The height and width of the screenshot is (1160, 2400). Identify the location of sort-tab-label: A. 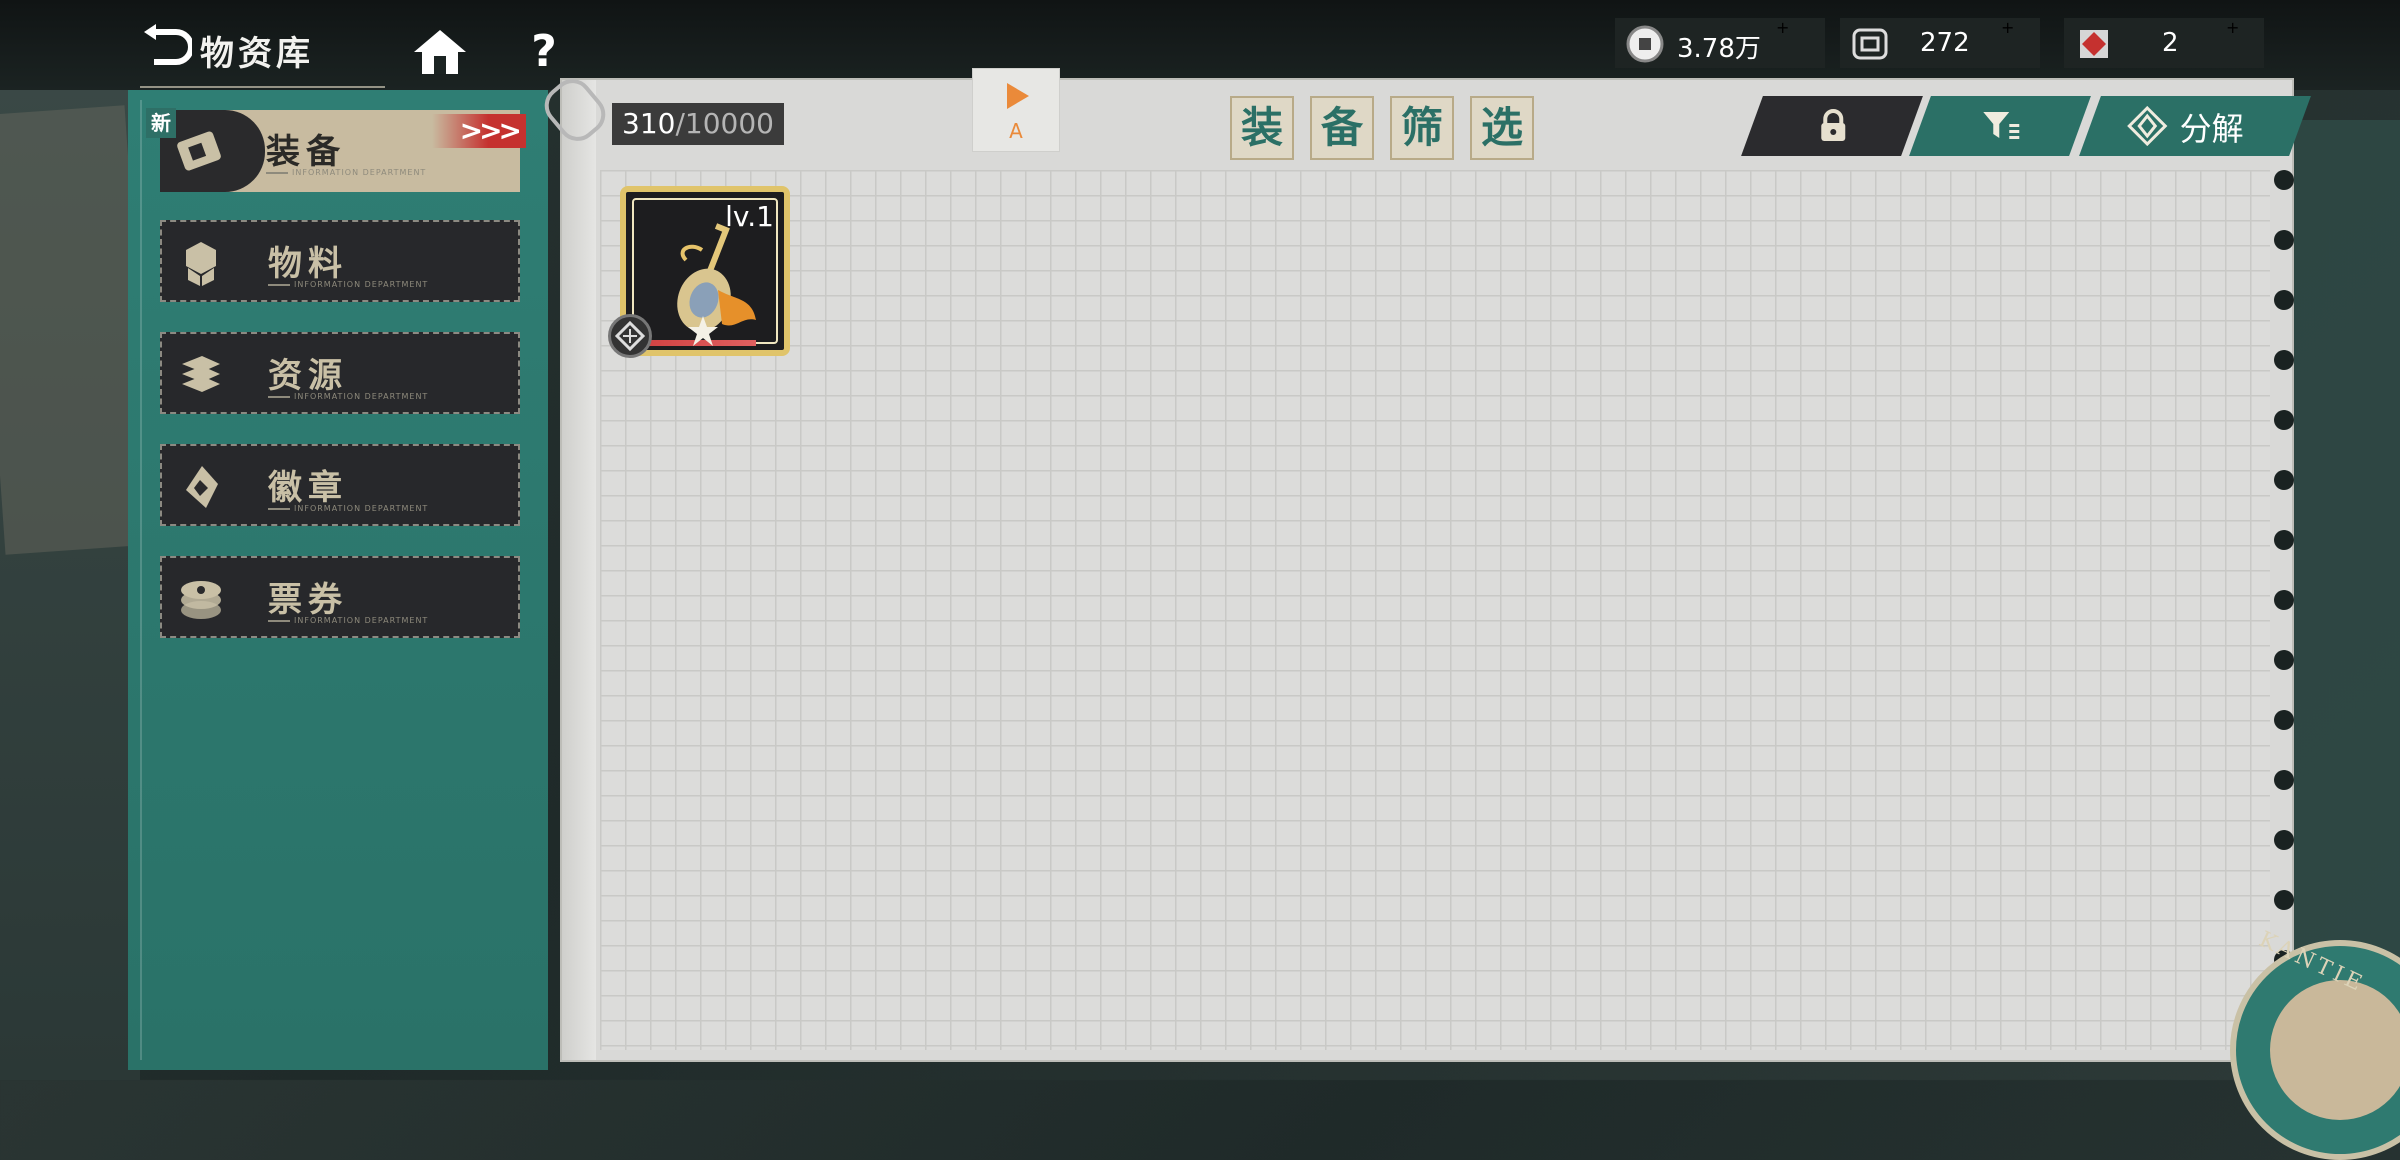
(1016, 131).